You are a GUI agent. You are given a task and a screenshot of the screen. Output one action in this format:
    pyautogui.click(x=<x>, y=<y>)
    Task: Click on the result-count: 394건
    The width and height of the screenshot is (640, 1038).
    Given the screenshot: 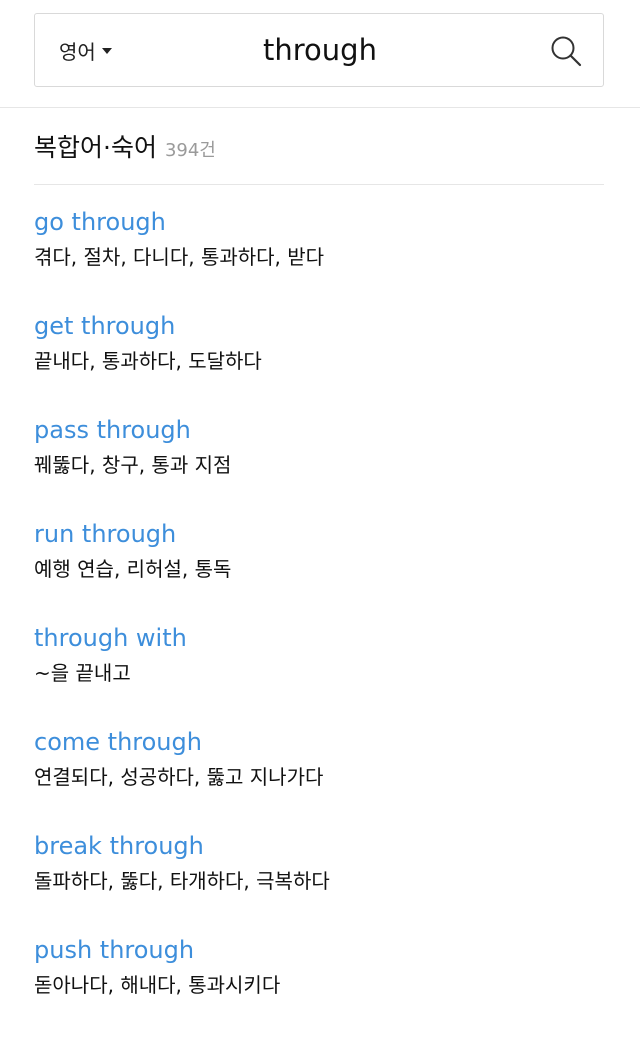 What is the action you would take?
    pyautogui.click(x=190, y=150)
    